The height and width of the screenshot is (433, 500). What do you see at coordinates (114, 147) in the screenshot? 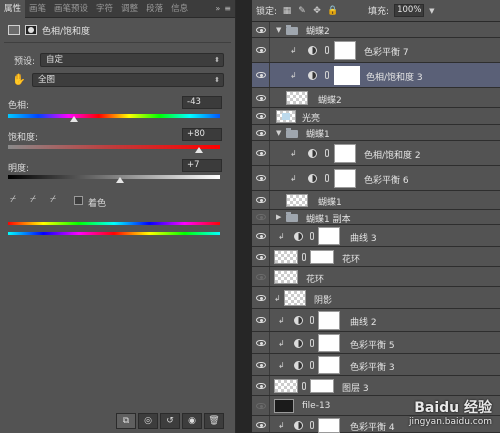
I see `saturation-slider-track` at bounding box center [114, 147].